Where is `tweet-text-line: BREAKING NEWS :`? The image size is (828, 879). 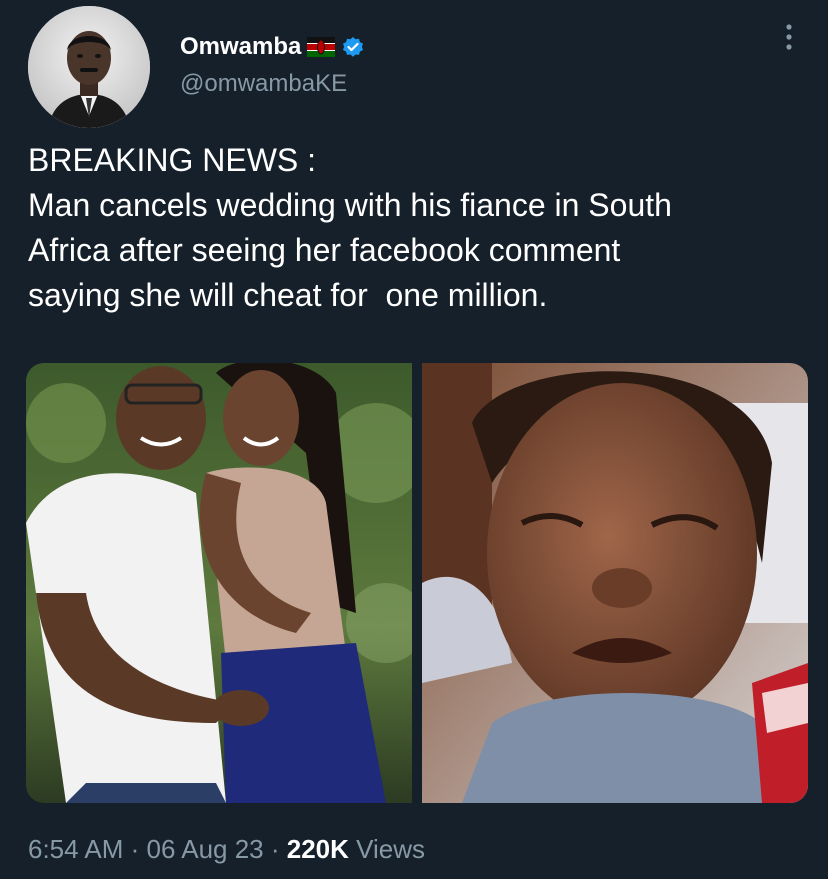 tweet-text-line: BREAKING NEWS : is located at coordinates (172, 160).